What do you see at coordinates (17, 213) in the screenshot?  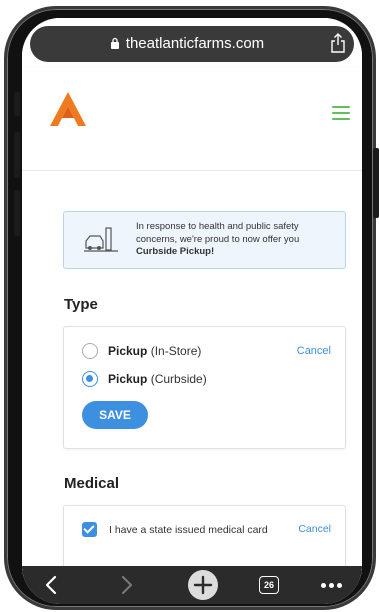 I see `phone-volume-down` at bounding box center [17, 213].